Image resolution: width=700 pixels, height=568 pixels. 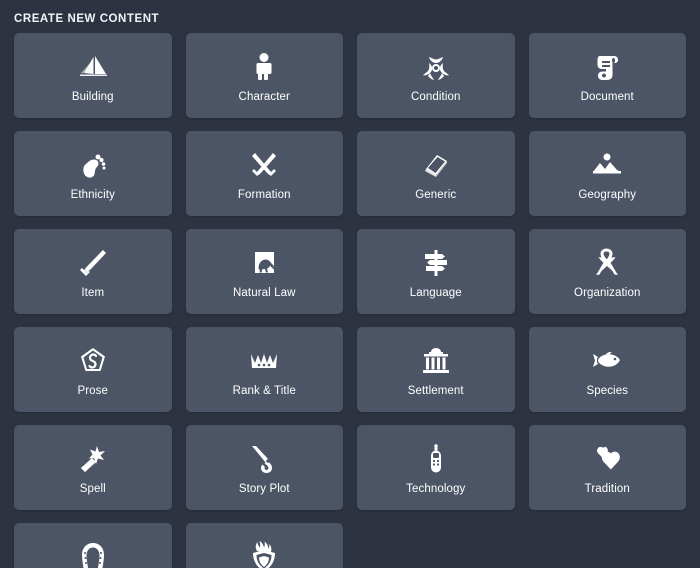 I want to click on ankh-cross-icon, so click(x=607, y=263).